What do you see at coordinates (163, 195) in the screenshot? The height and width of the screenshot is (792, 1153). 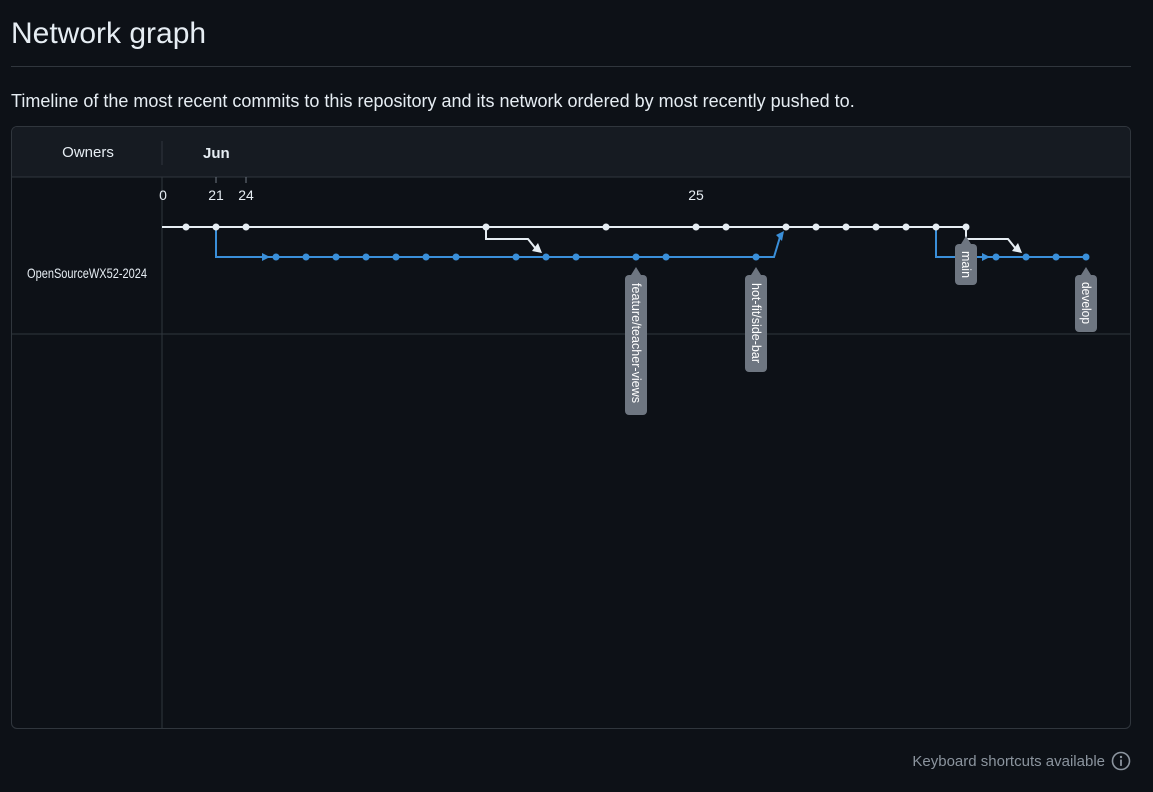 I see `day-label-0: 0` at bounding box center [163, 195].